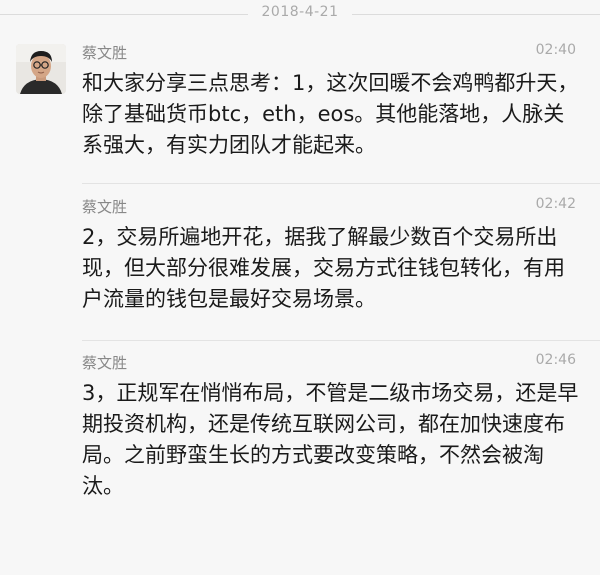 Image resolution: width=600 pixels, height=575 pixels. Describe the element at coordinates (555, 360) in the screenshot. I see `message-time: 02:46` at that location.